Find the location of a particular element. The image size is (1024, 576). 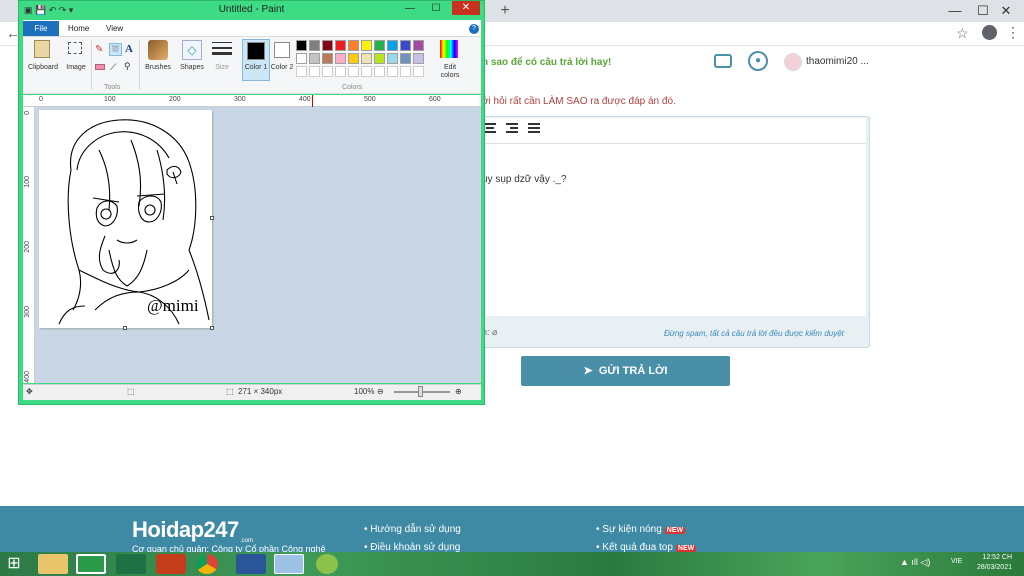

tab-view: View is located at coordinates (114, 28).